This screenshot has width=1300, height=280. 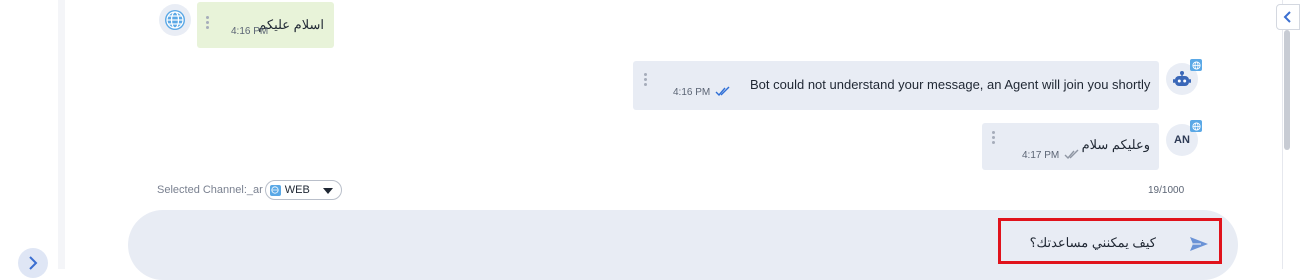 I want to click on bot-avatar, so click(x=1184, y=77).